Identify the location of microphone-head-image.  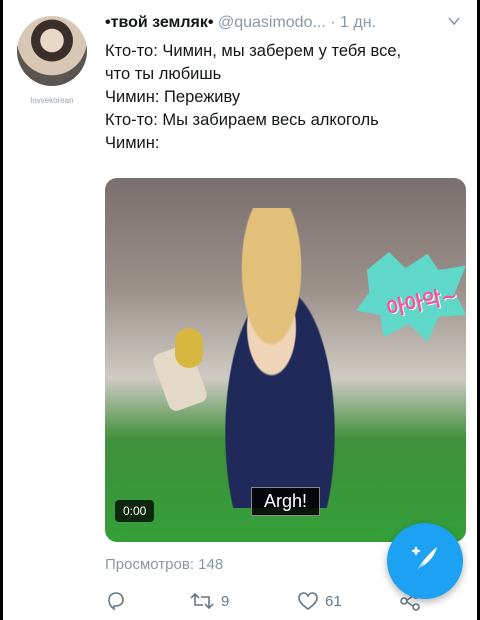
(189, 348).